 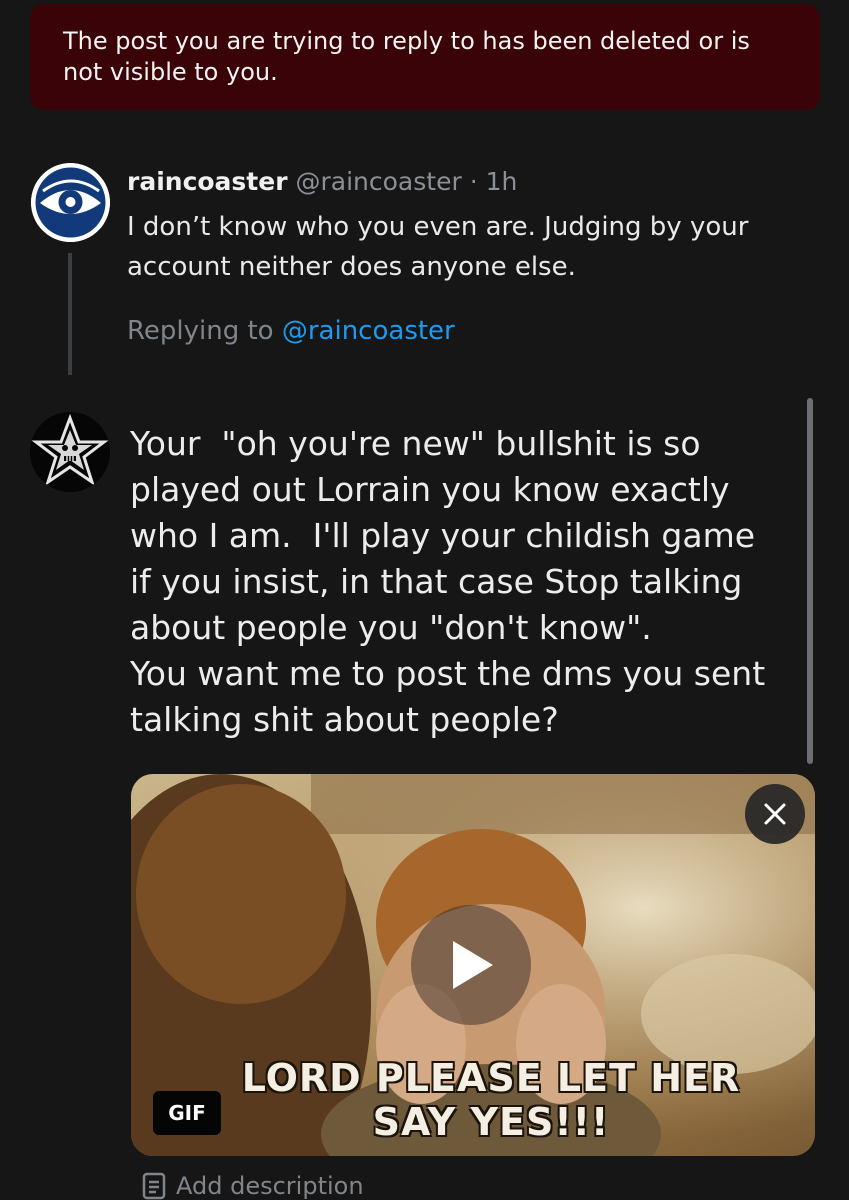 I want to click on post-time: 1h, so click(x=501, y=181).